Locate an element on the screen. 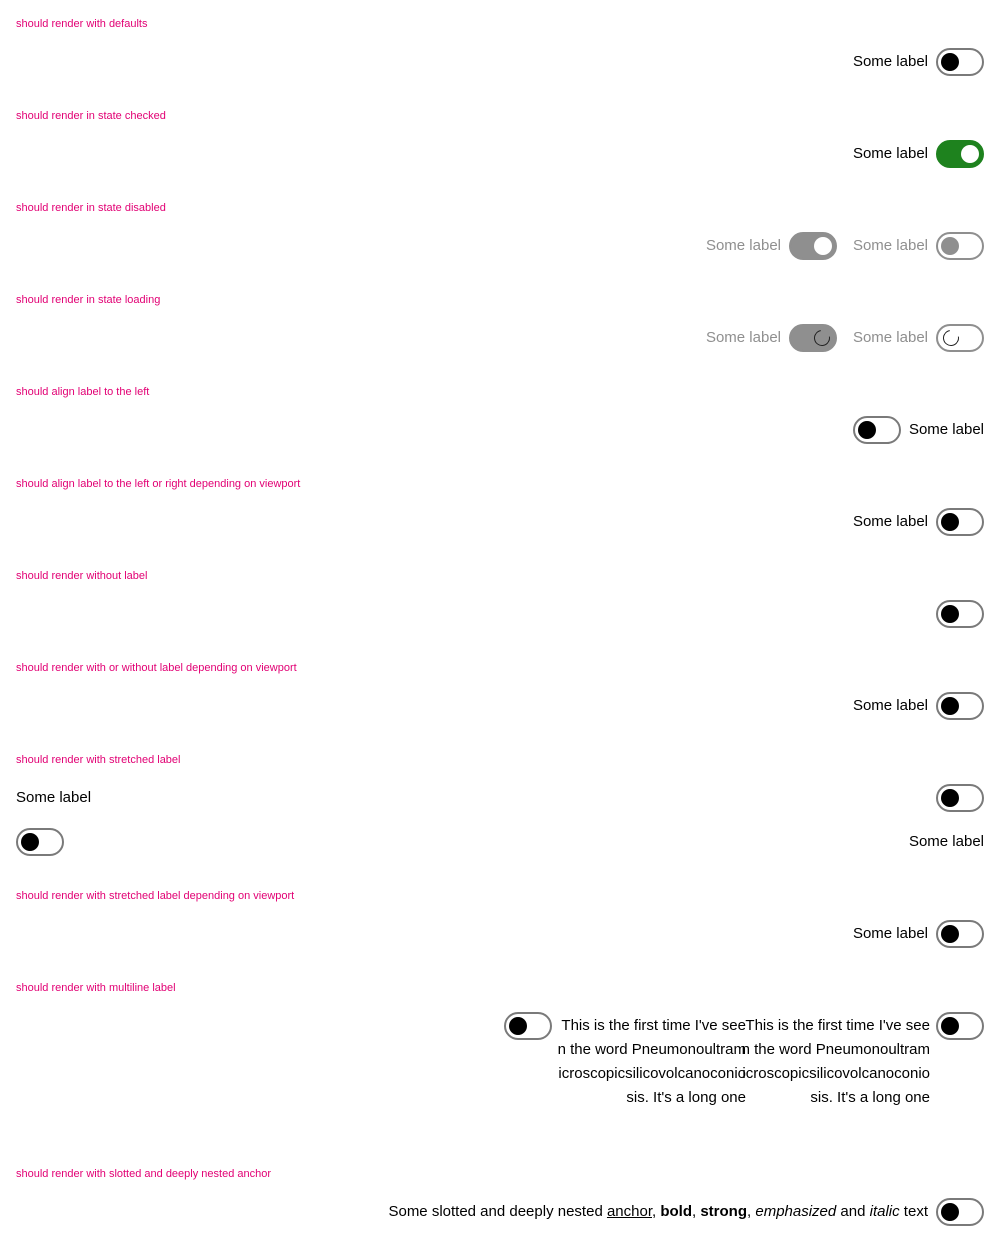 The height and width of the screenshot is (1242, 1000). slotted-and: and is located at coordinates (853, 1211).